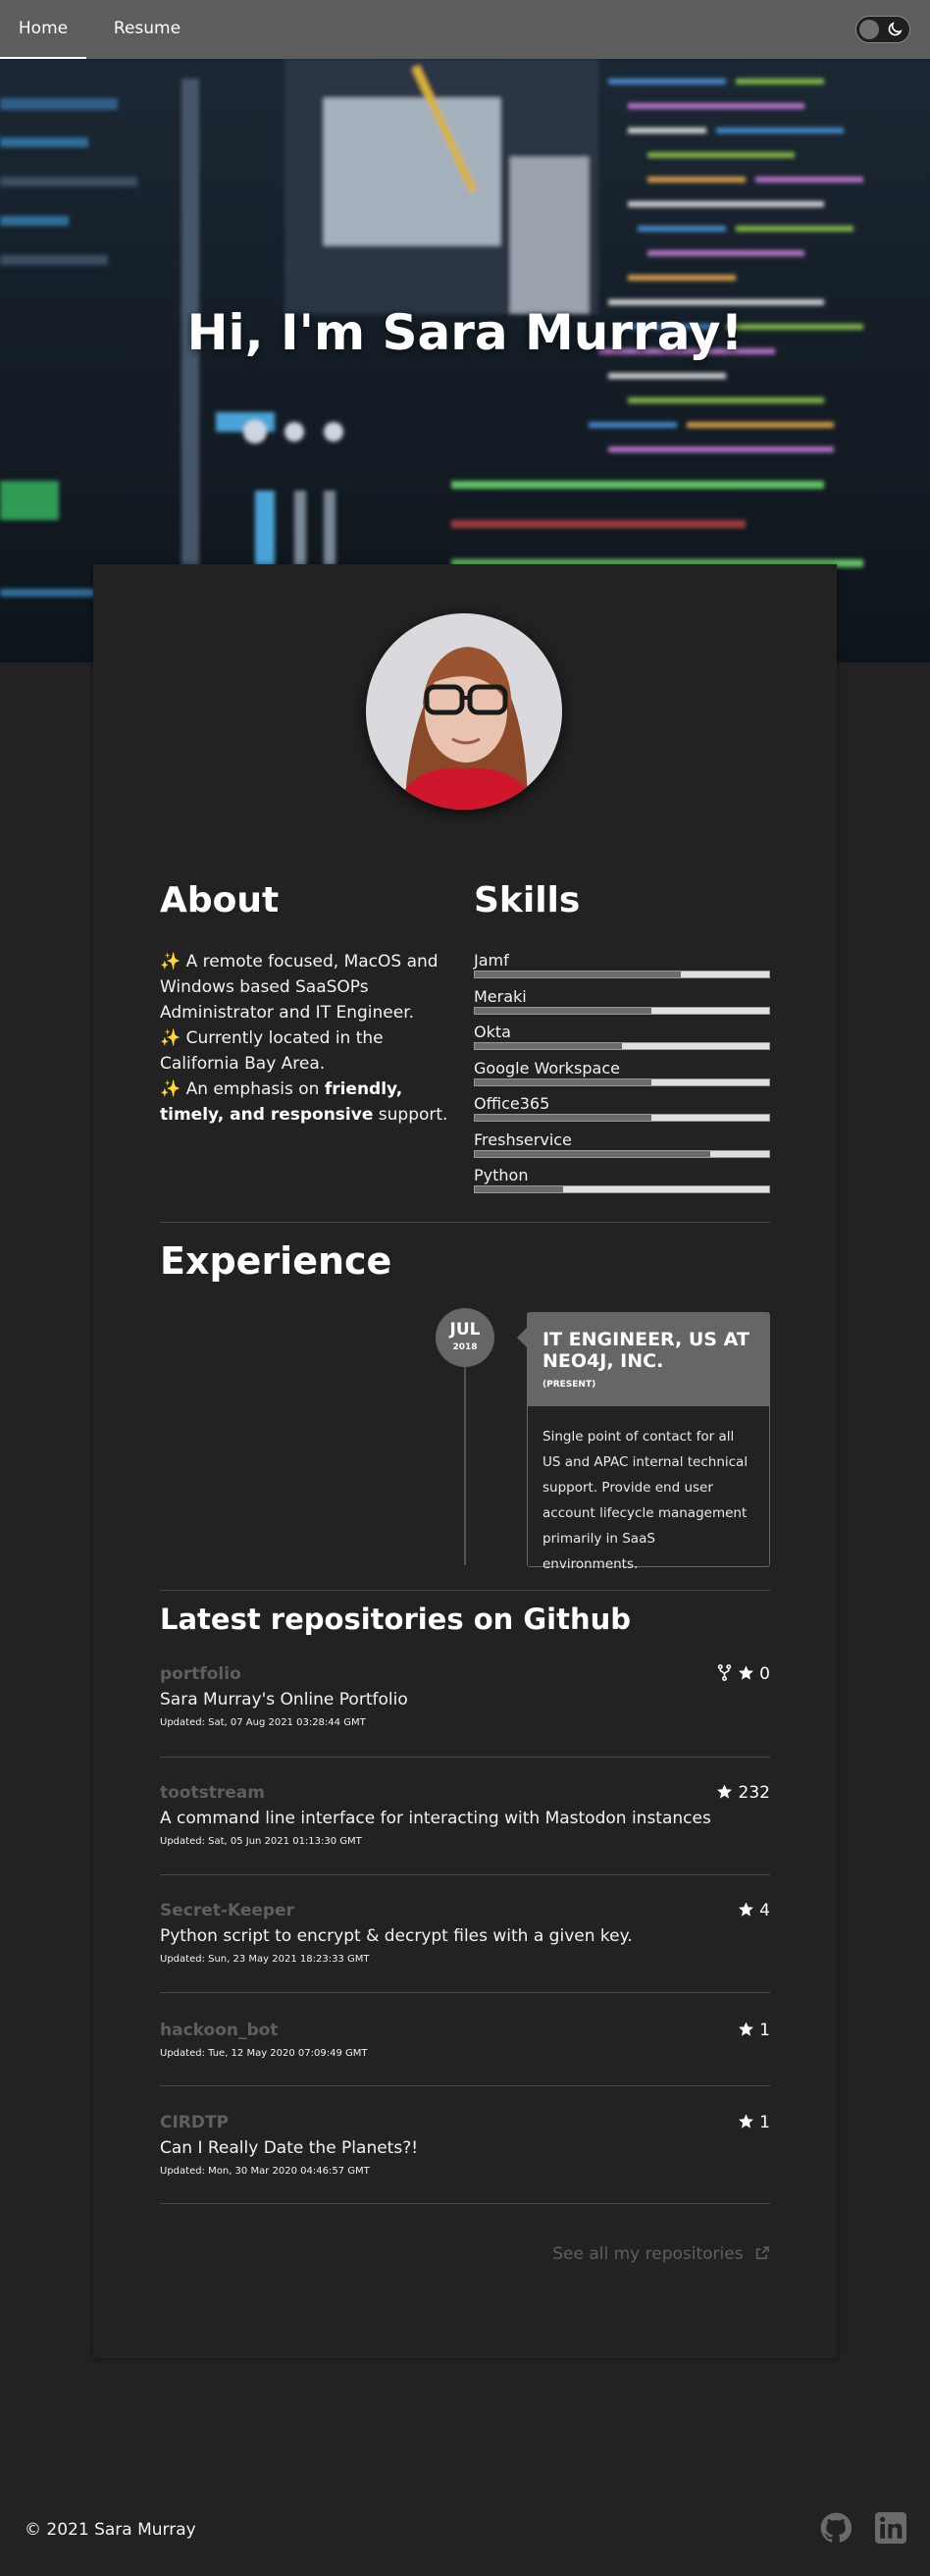 Image resolution: width=930 pixels, height=2576 pixels. Describe the element at coordinates (523, 1139) in the screenshot. I see `skill-name: Freshservice` at that location.